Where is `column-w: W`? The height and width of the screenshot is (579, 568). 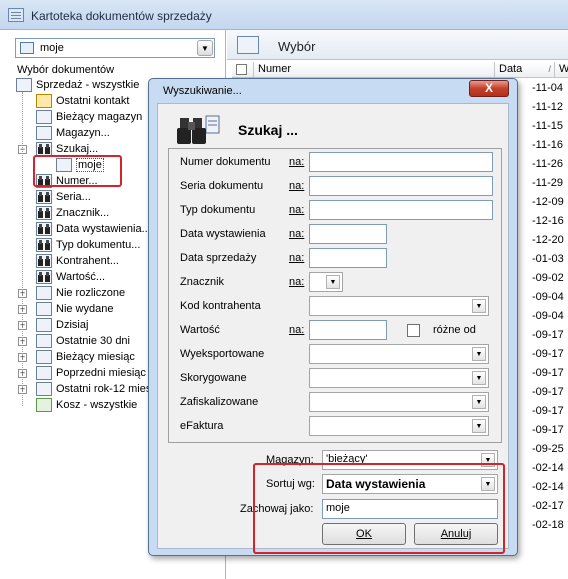
column-w: W is located at coordinates (561, 70).